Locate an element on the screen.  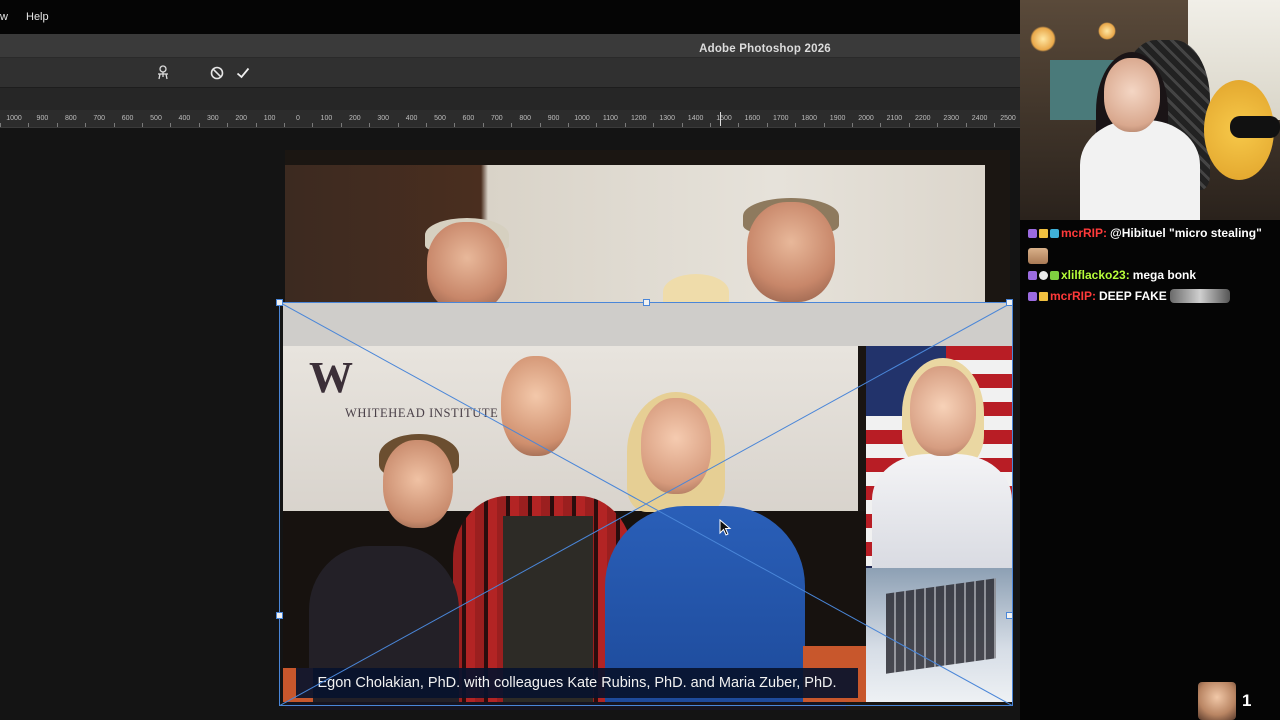
ruler-tick-label: 1600 is located at coordinates (752, 118).